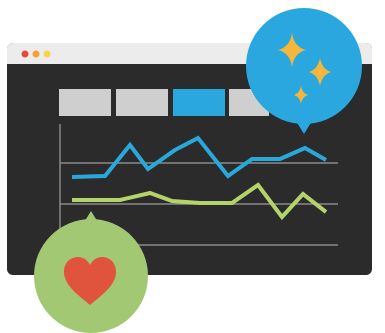  I want to click on tab-row, so click(164, 102).